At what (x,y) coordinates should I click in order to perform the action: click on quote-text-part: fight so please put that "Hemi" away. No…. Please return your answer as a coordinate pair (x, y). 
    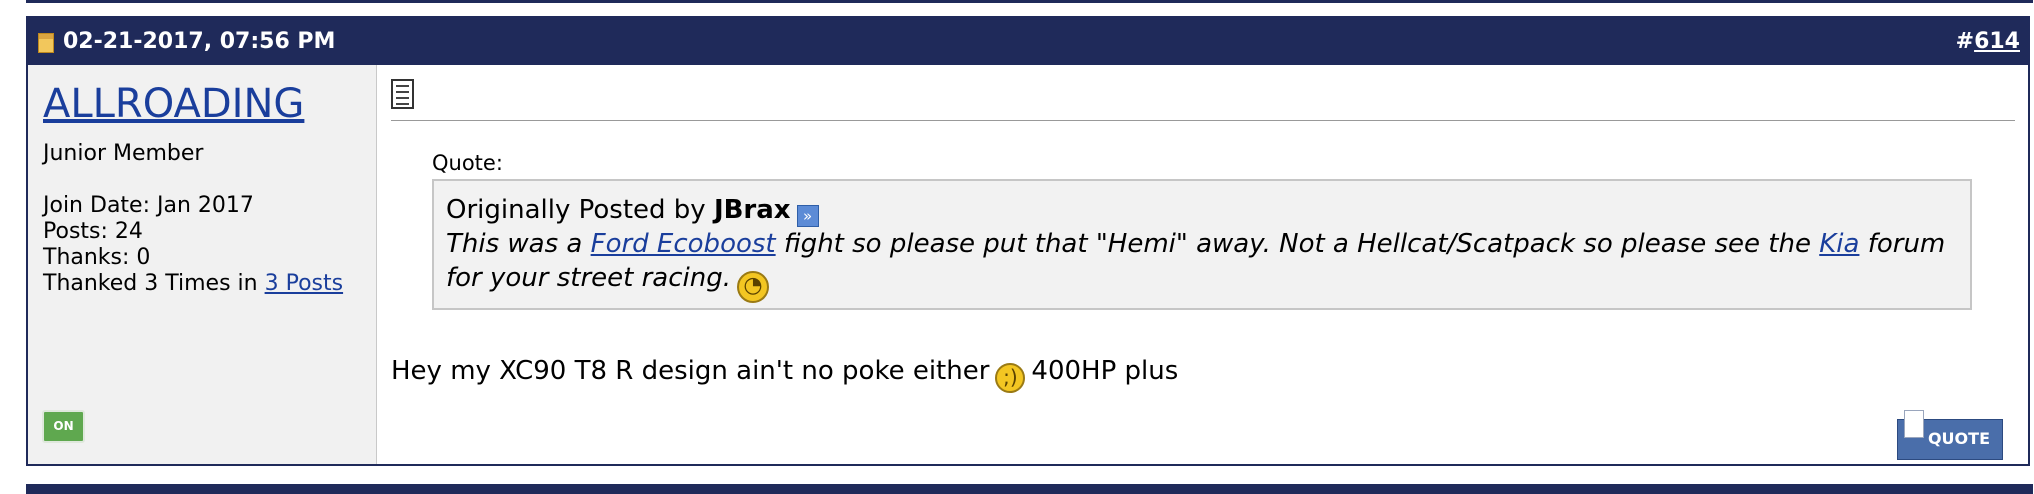
    Looking at the image, I should click on (1297, 244).